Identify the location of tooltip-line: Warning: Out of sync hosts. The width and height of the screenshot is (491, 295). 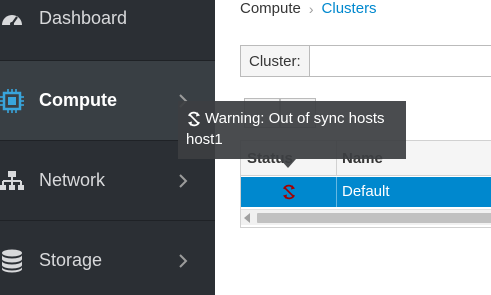
(292, 118).